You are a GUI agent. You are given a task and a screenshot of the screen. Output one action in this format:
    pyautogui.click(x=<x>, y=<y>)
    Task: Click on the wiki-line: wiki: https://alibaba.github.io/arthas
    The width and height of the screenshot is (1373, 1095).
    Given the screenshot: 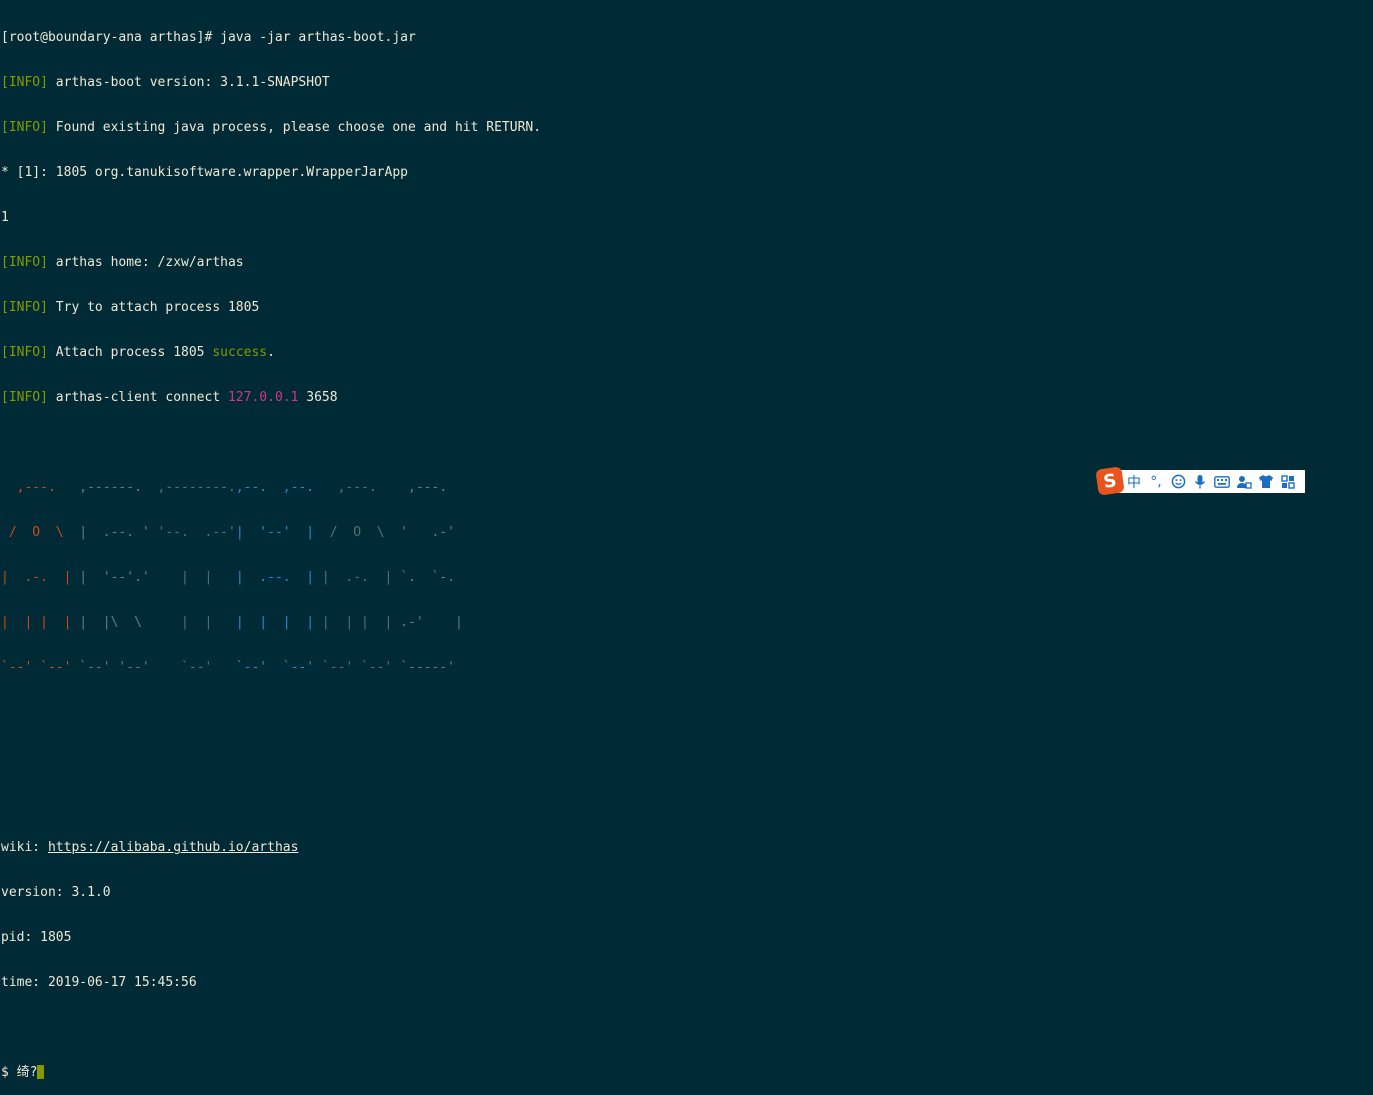 What is the action you would take?
    pyautogui.click(x=271, y=847)
    